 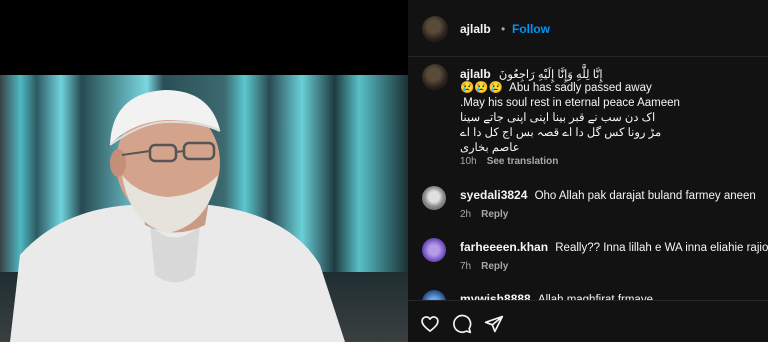 I want to click on caption-urdu-line3: عاصم بخاری, so click(x=490, y=148).